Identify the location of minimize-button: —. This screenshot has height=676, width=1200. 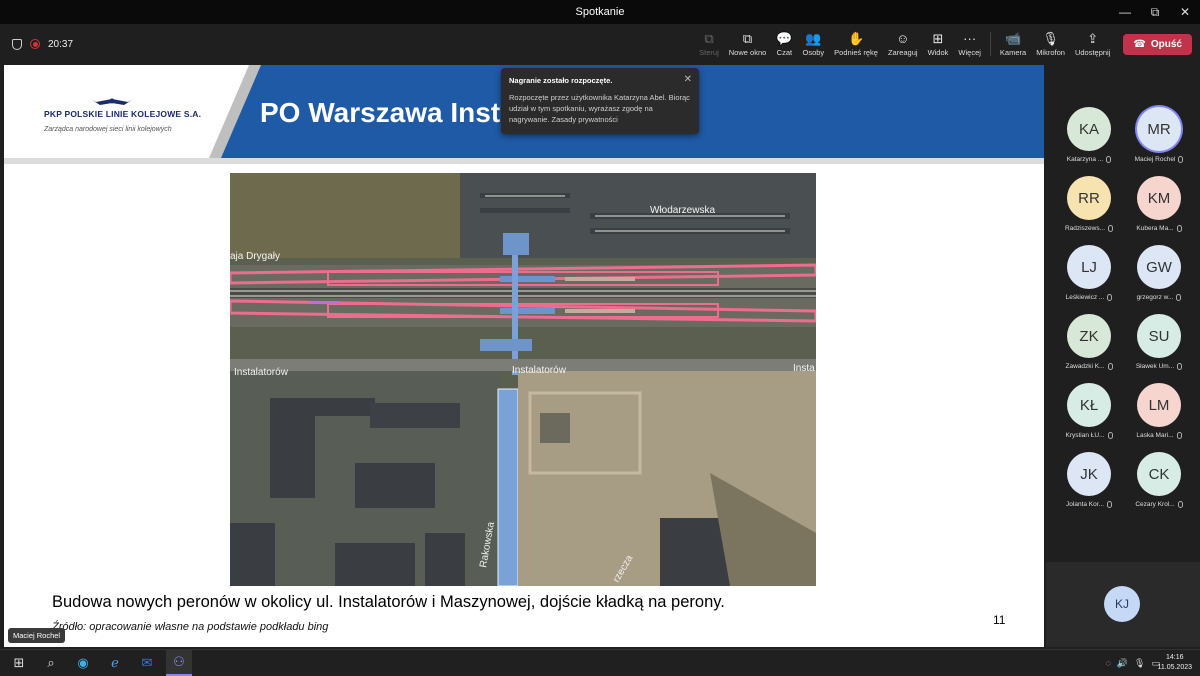
(1125, 12).